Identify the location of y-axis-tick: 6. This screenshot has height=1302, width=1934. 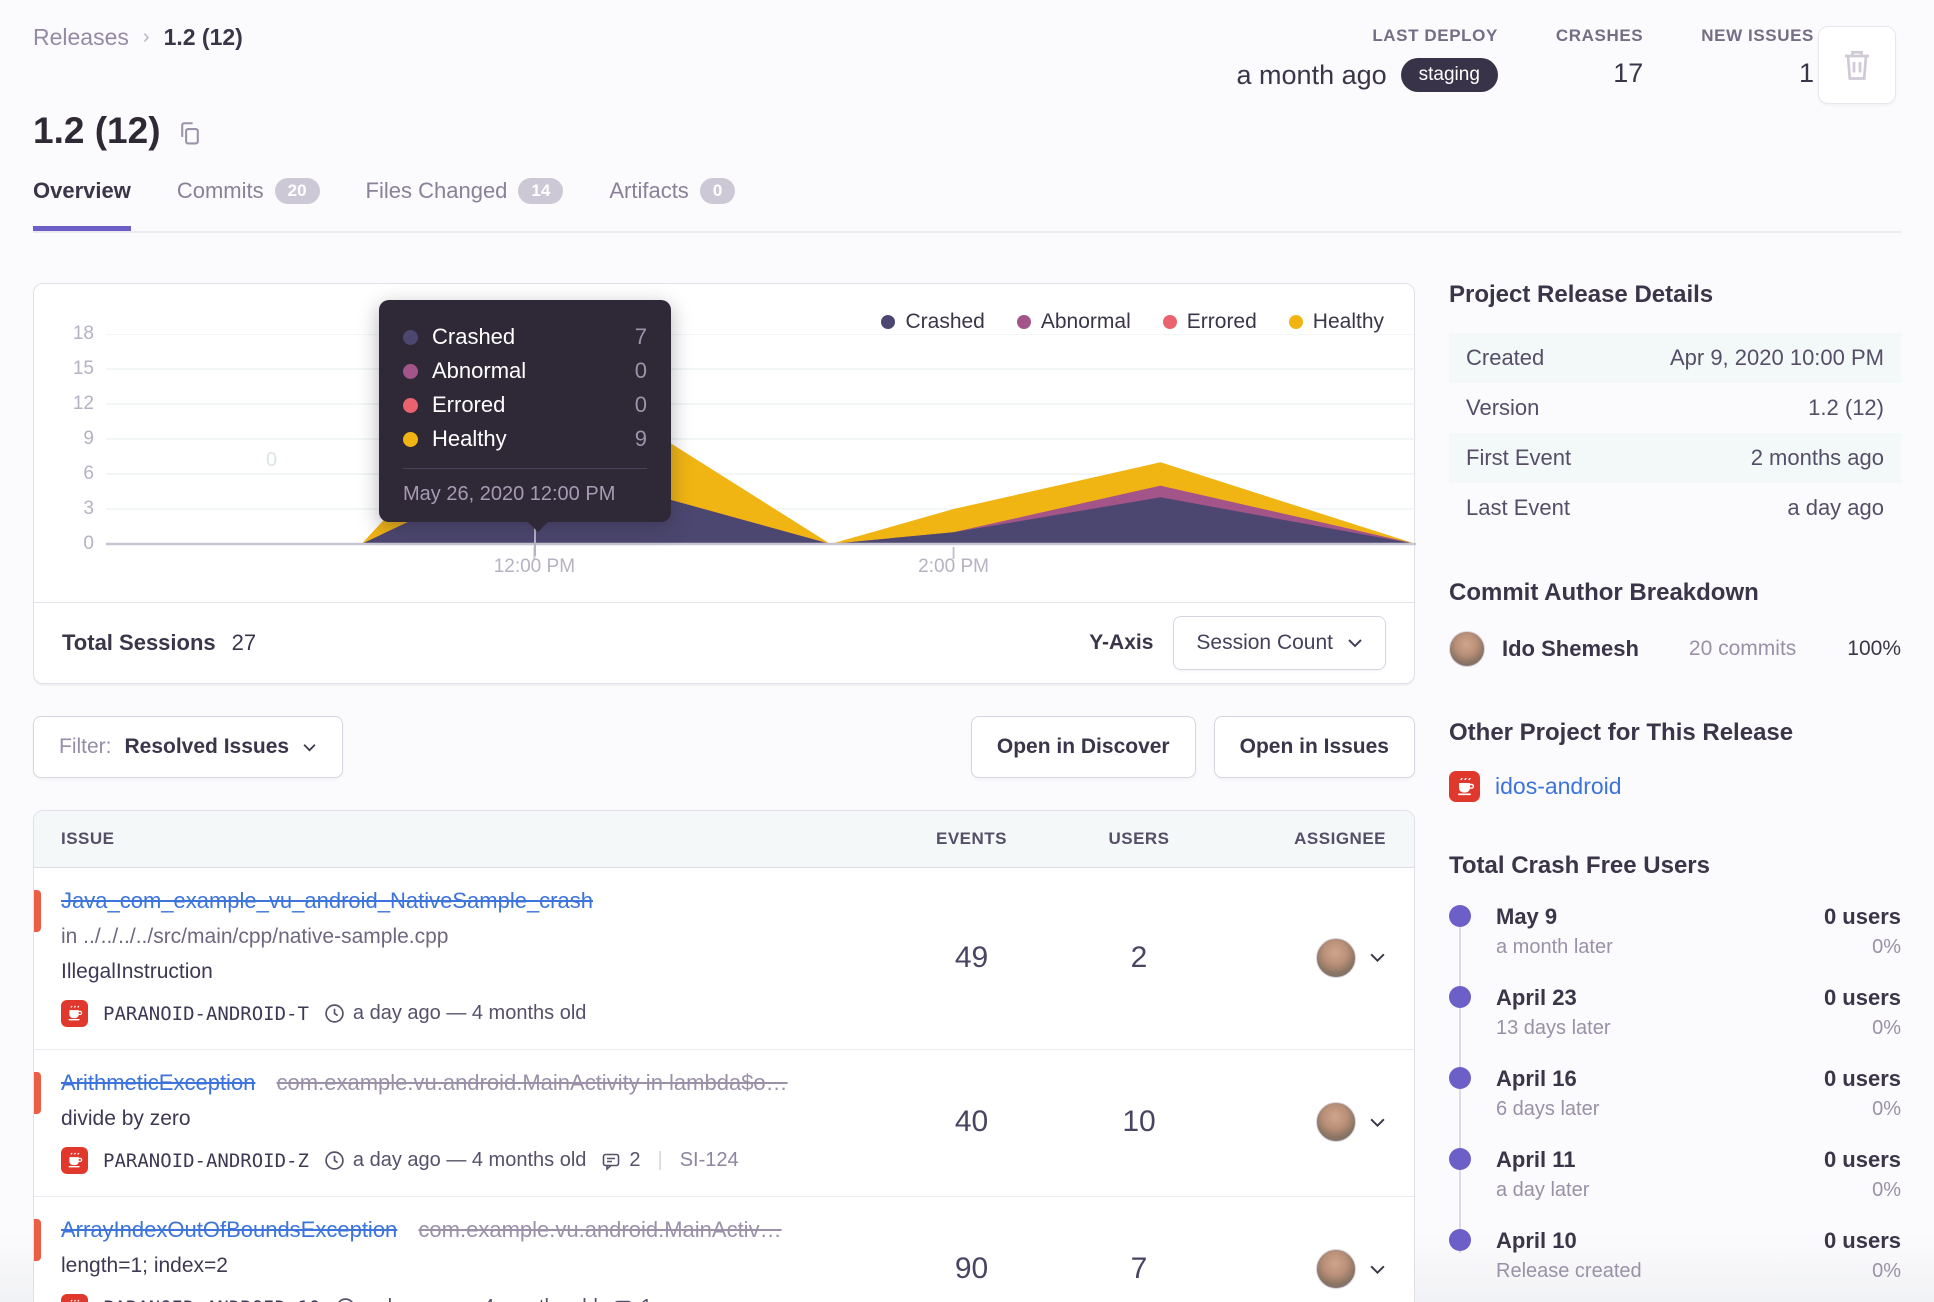
(88, 473).